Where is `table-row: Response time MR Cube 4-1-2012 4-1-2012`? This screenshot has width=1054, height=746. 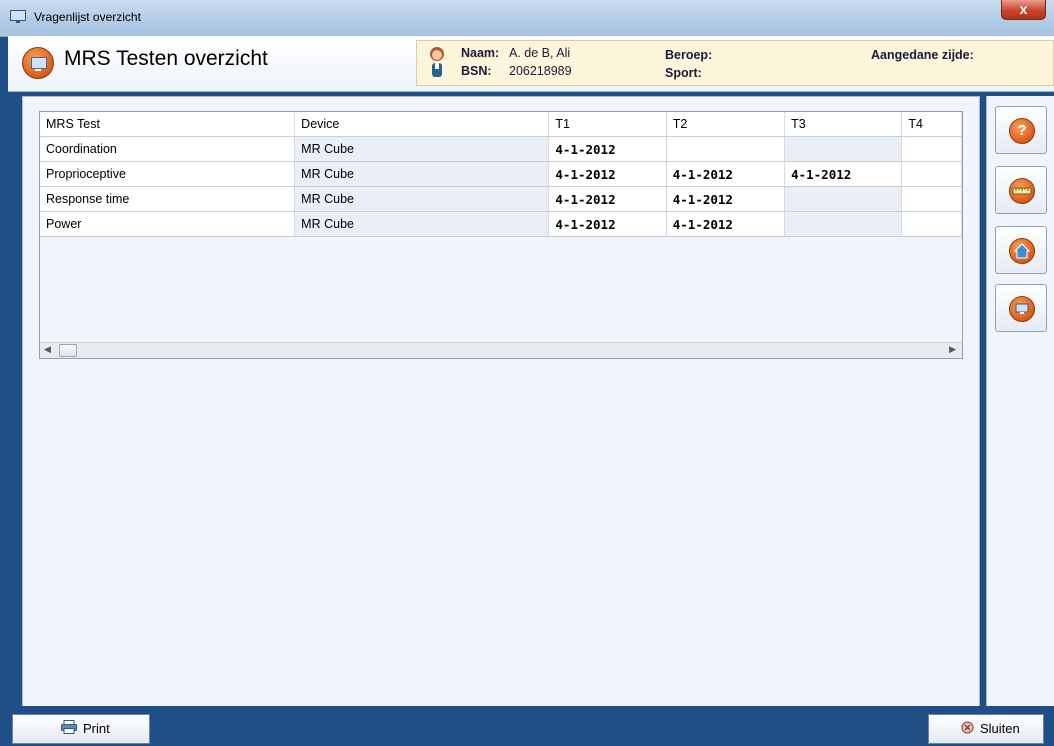
table-row: Response time MR Cube 4-1-2012 4-1-2012 is located at coordinates (501, 199).